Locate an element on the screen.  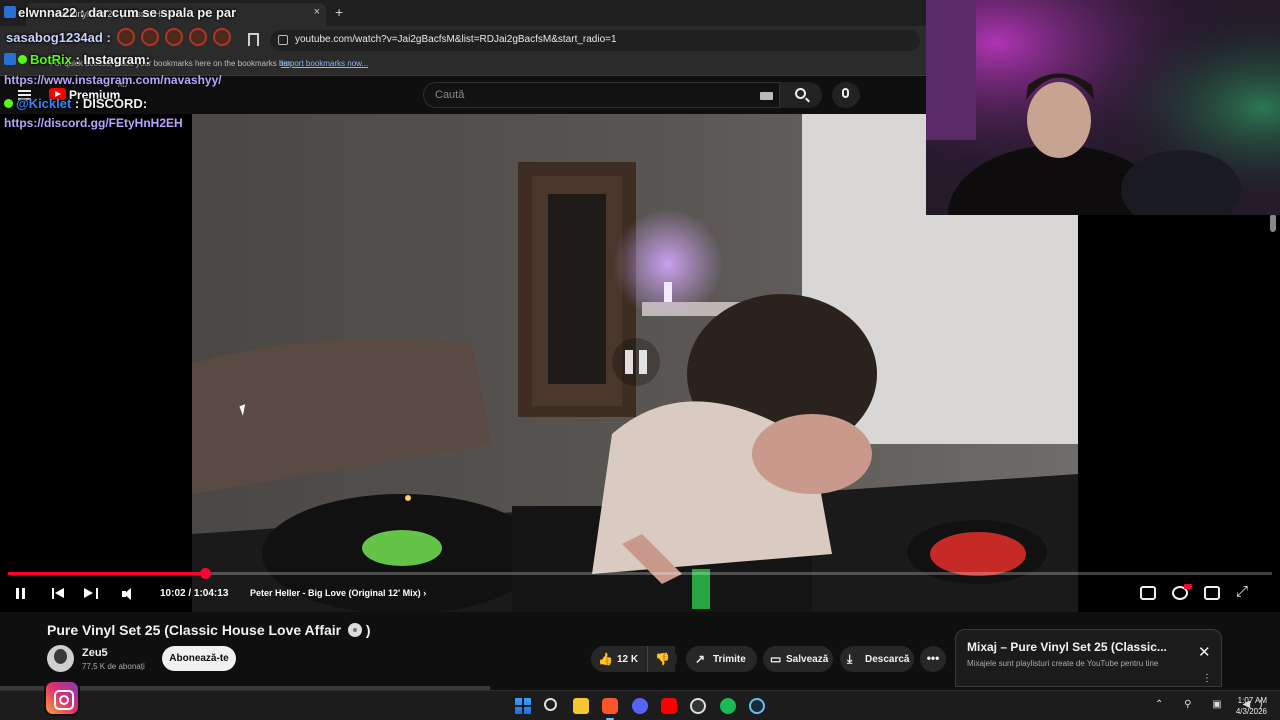
site-info-icon is located at coordinates (283, 40).